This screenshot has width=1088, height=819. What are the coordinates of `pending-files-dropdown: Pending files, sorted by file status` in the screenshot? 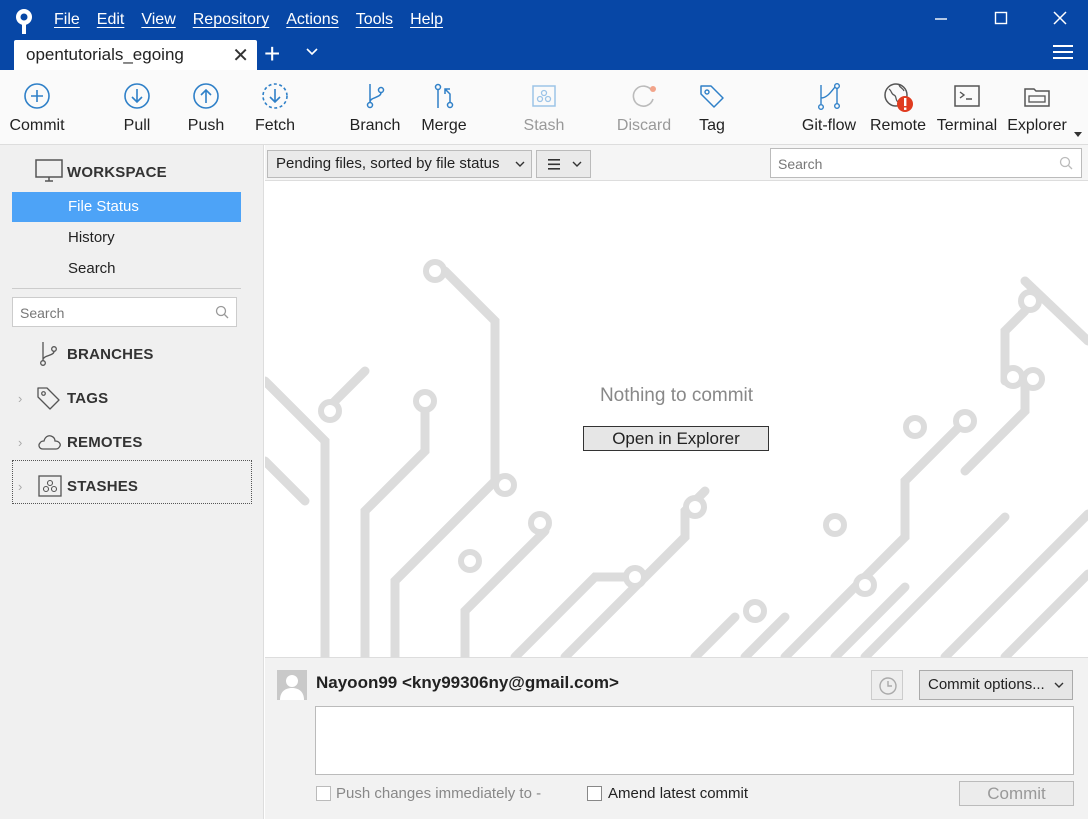 It's located at (399, 164).